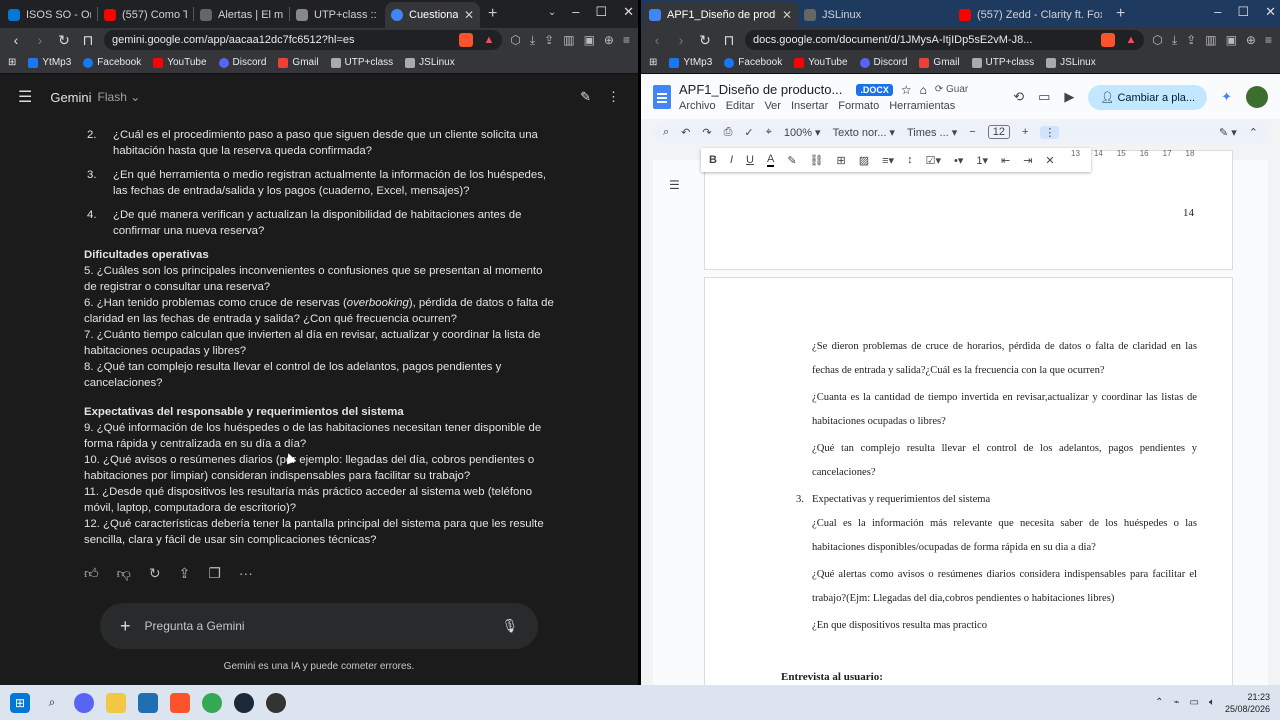 The image size is (1280, 720). What do you see at coordinates (25, 97) in the screenshot?
I see `menu-icon: ☰` at bounding box center [25, 97].